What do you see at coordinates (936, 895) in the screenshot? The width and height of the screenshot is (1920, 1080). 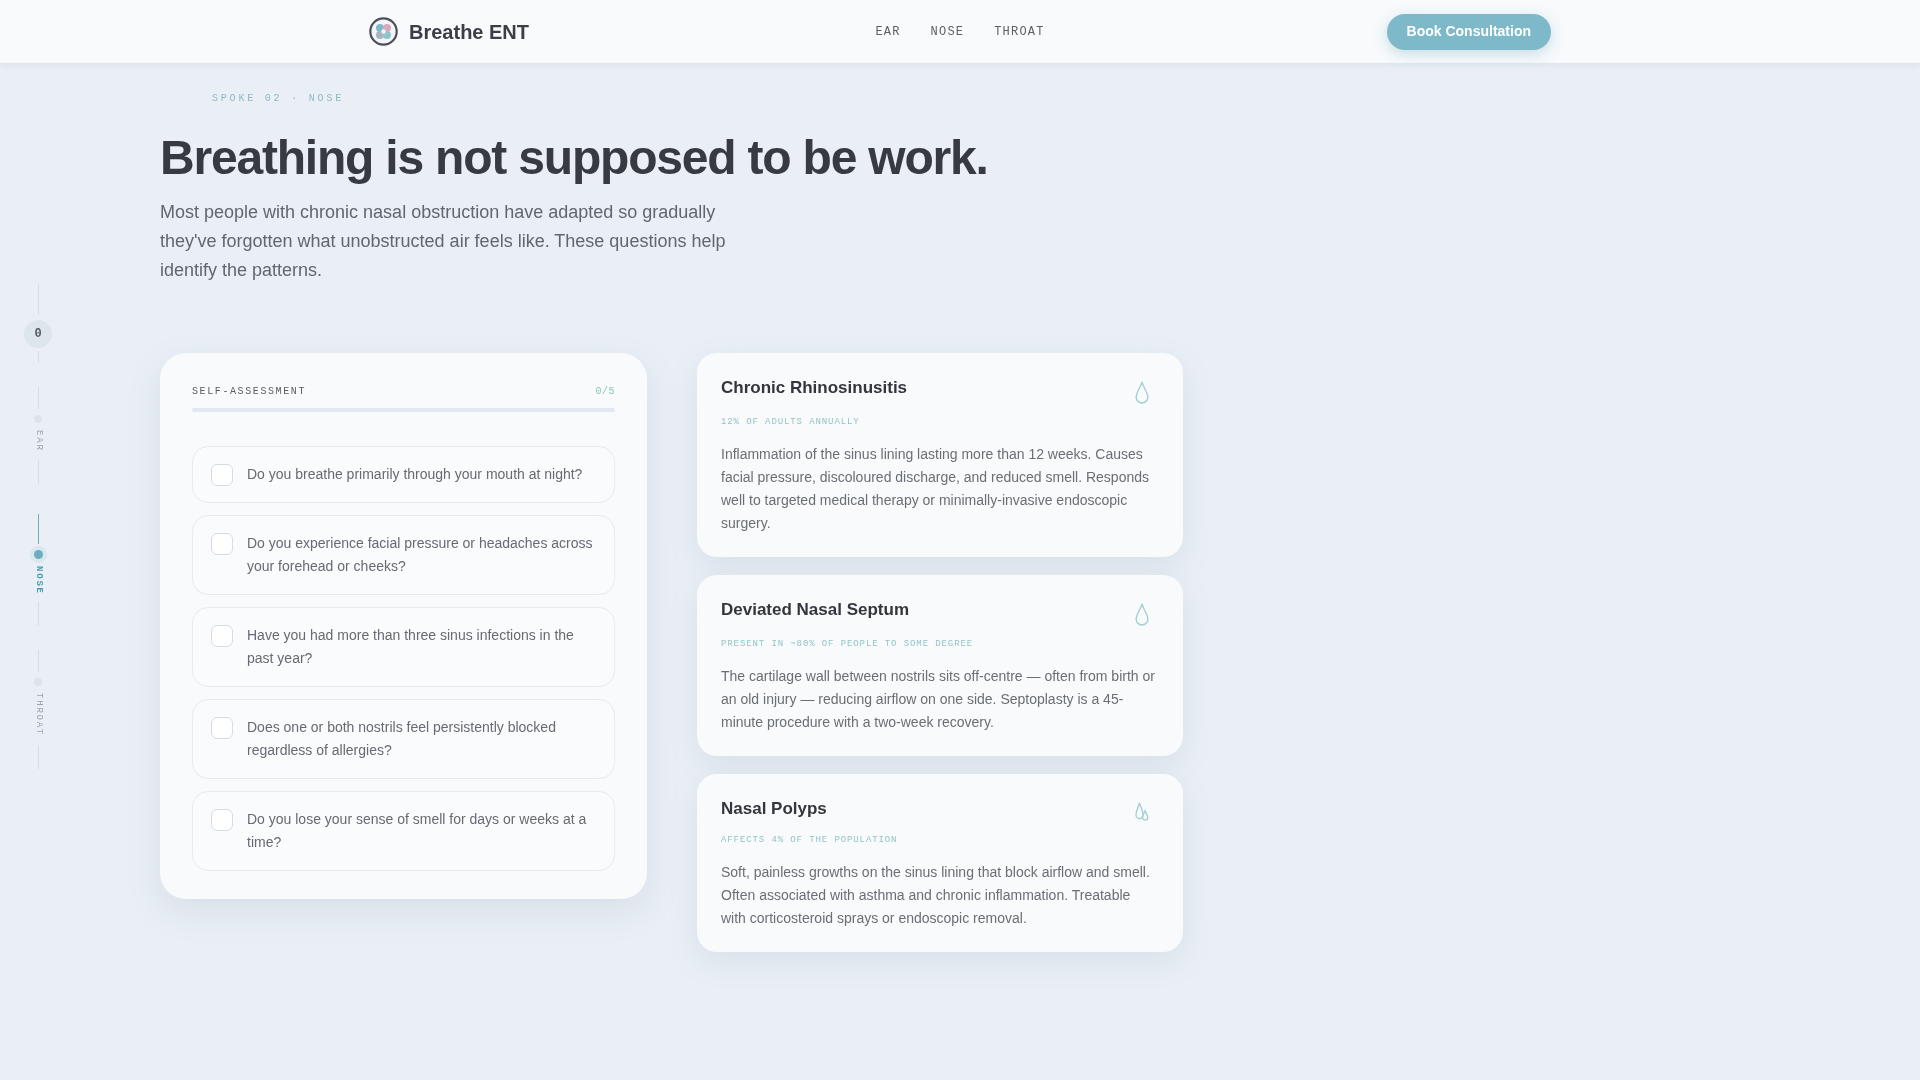 I see `condition-description: Soft, painless growths on the sinus lining that block airflow and smell. Often associated with asthma and chronic inflammation. Treatable with corticosteroid sprays or endoscopic removal.` at bounding box center [936, 895].